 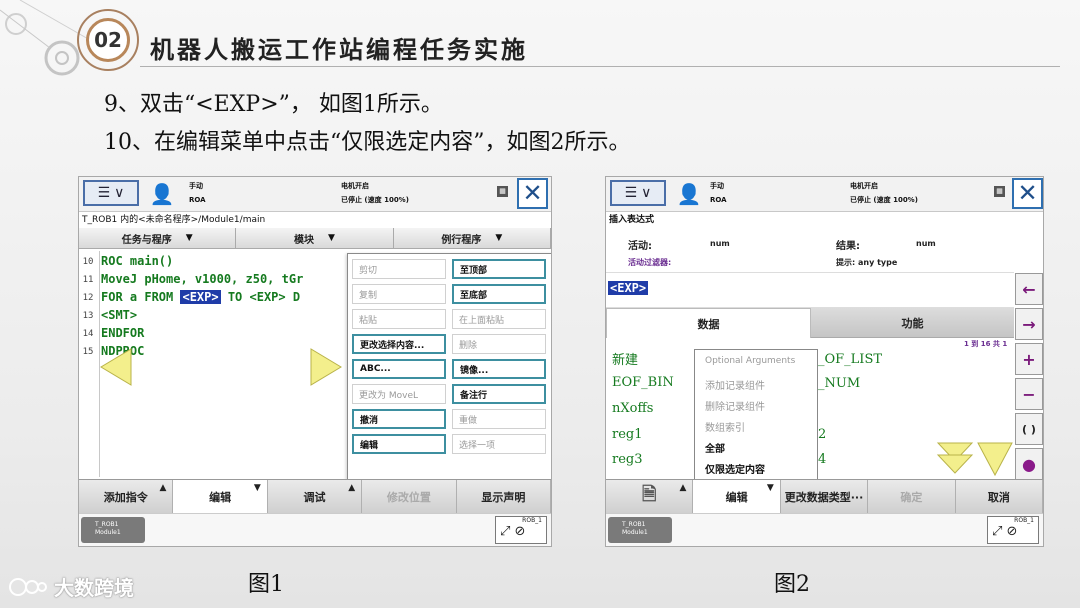 I want to click on tab-data: 数据, so click(x=708, y=323).